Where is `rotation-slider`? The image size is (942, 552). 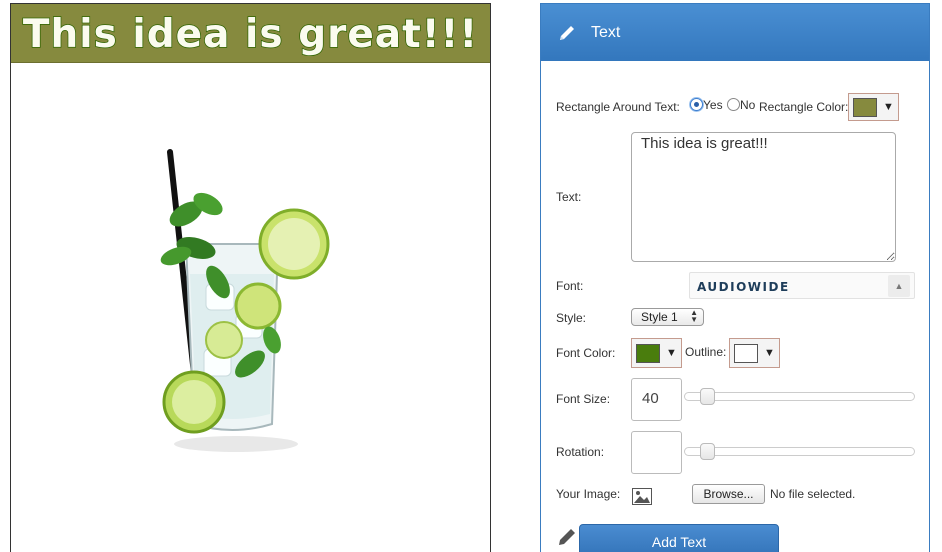
rotation-slider is located at coordinates (799, 451).